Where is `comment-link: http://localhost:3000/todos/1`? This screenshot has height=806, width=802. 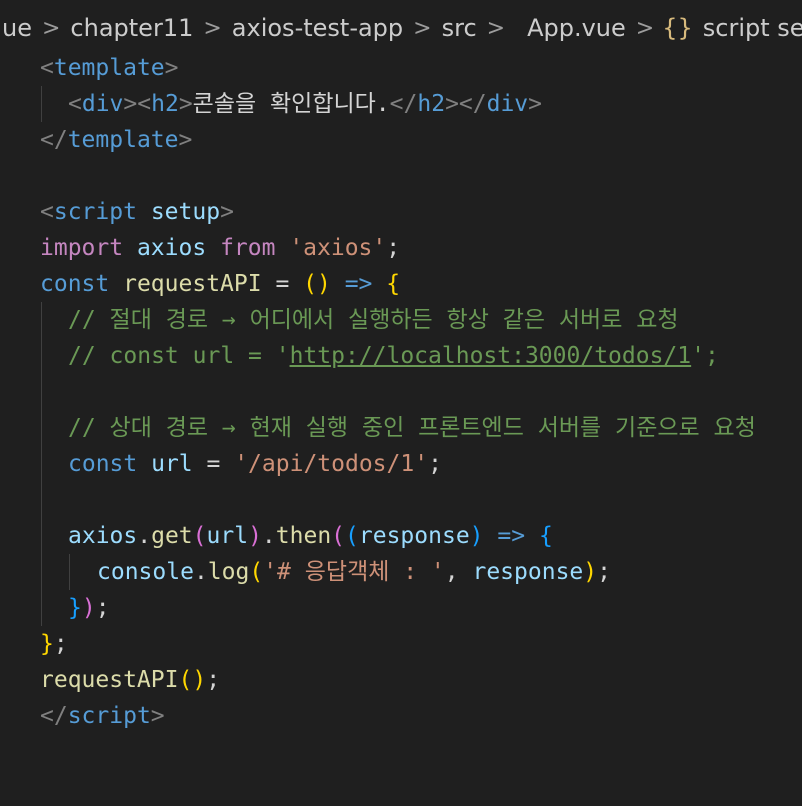
comment-link: http://localhost:3000/todos/1 is located at coordinates (491, 356).